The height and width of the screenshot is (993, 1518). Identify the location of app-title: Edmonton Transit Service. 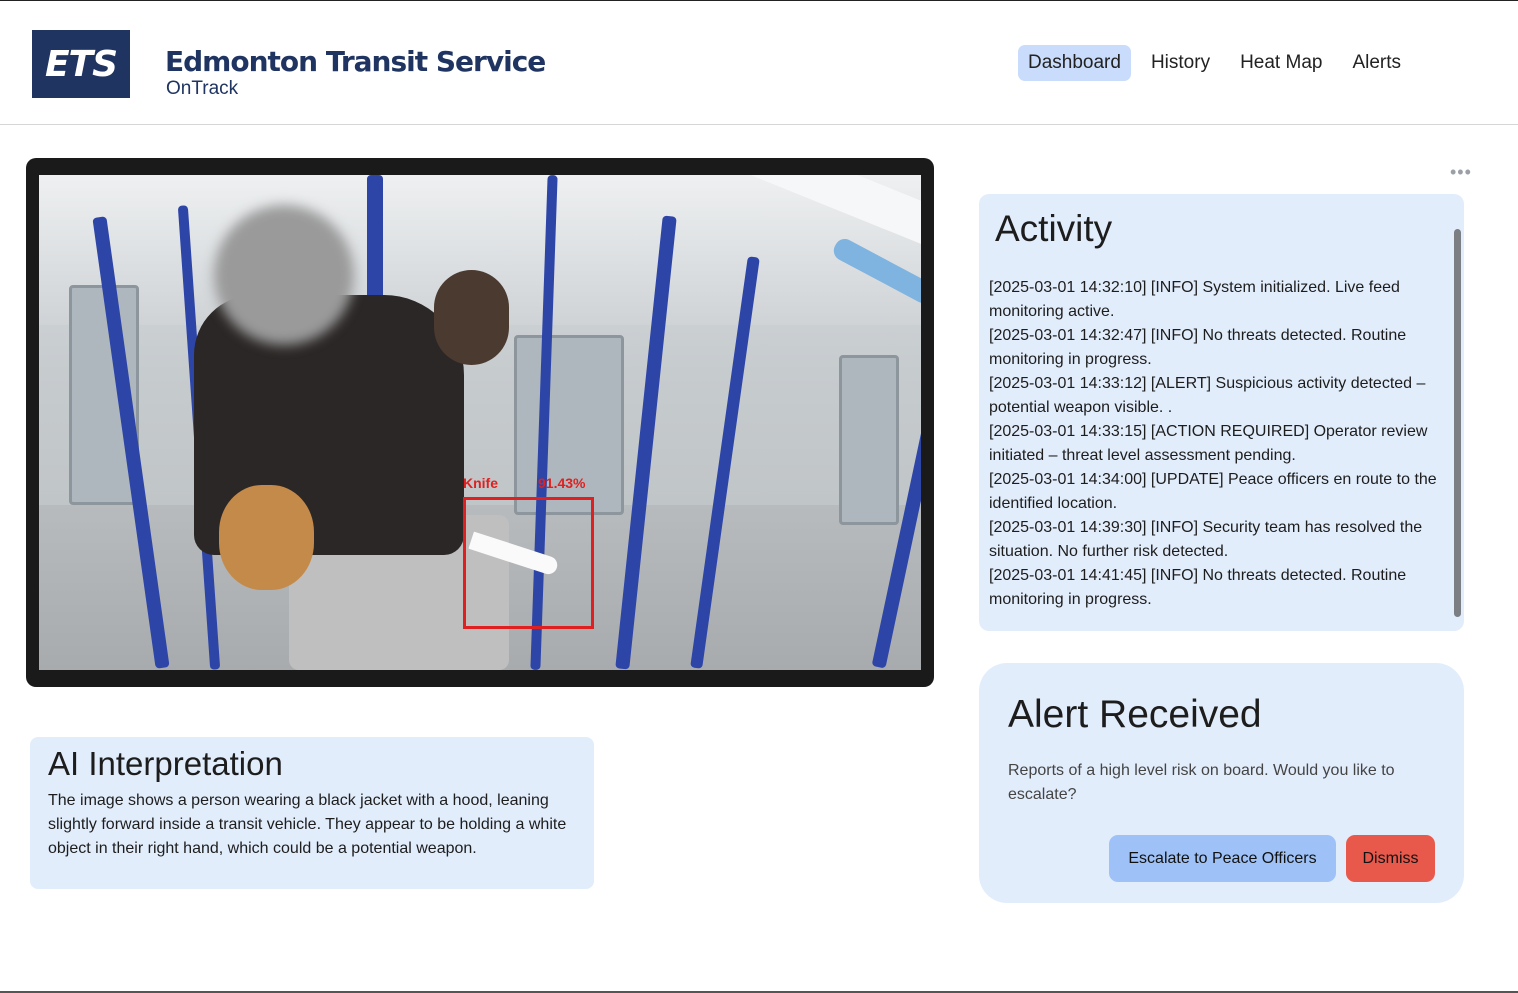
(355, 61).